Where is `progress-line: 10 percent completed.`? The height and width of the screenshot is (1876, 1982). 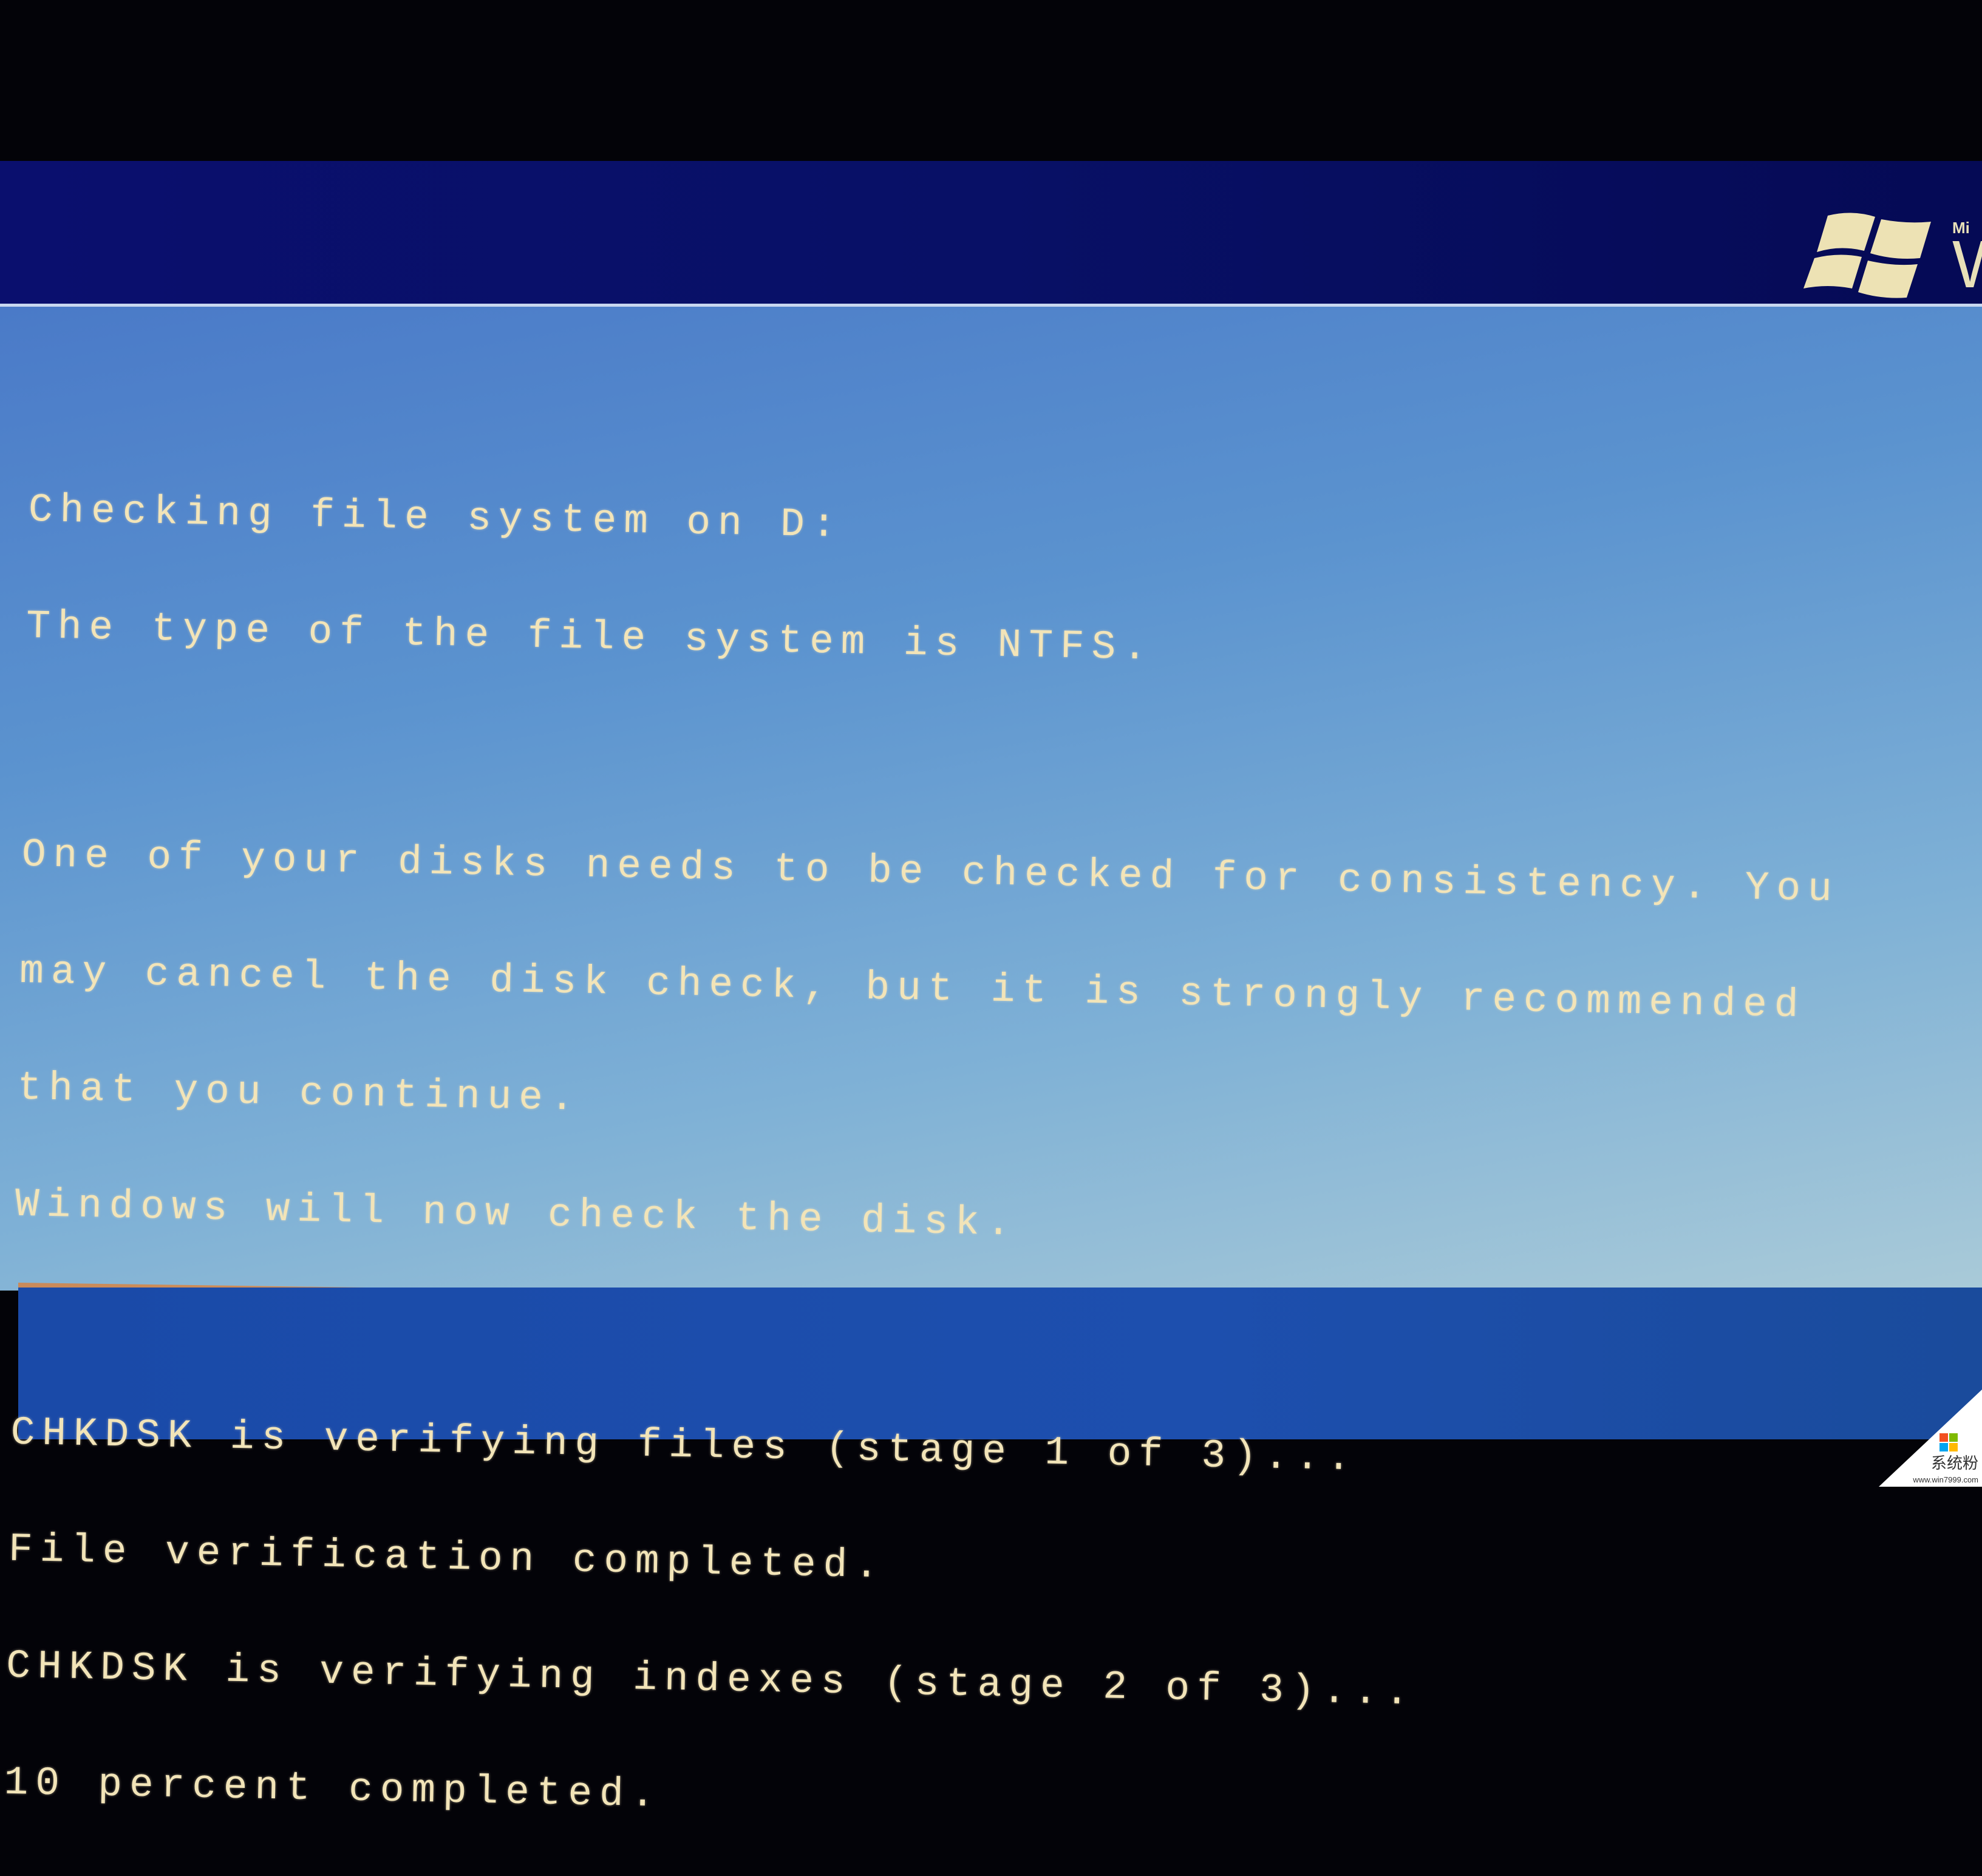
progress-line: 10 percent completed. is located at coordinates (332, 1789).